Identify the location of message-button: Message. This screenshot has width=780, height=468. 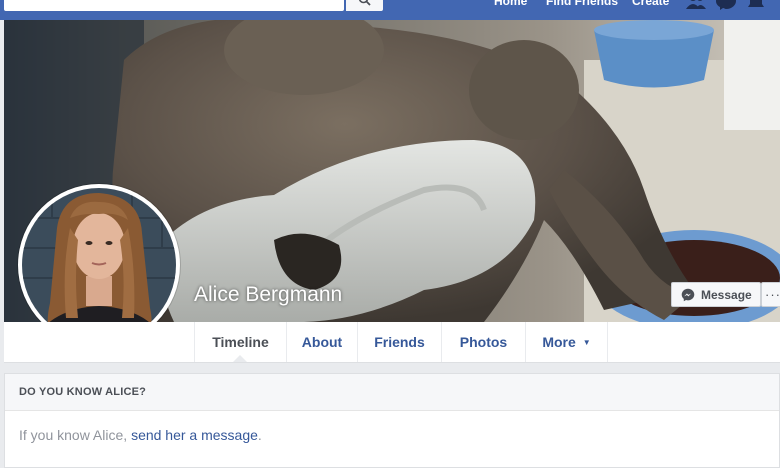
(716, 294).